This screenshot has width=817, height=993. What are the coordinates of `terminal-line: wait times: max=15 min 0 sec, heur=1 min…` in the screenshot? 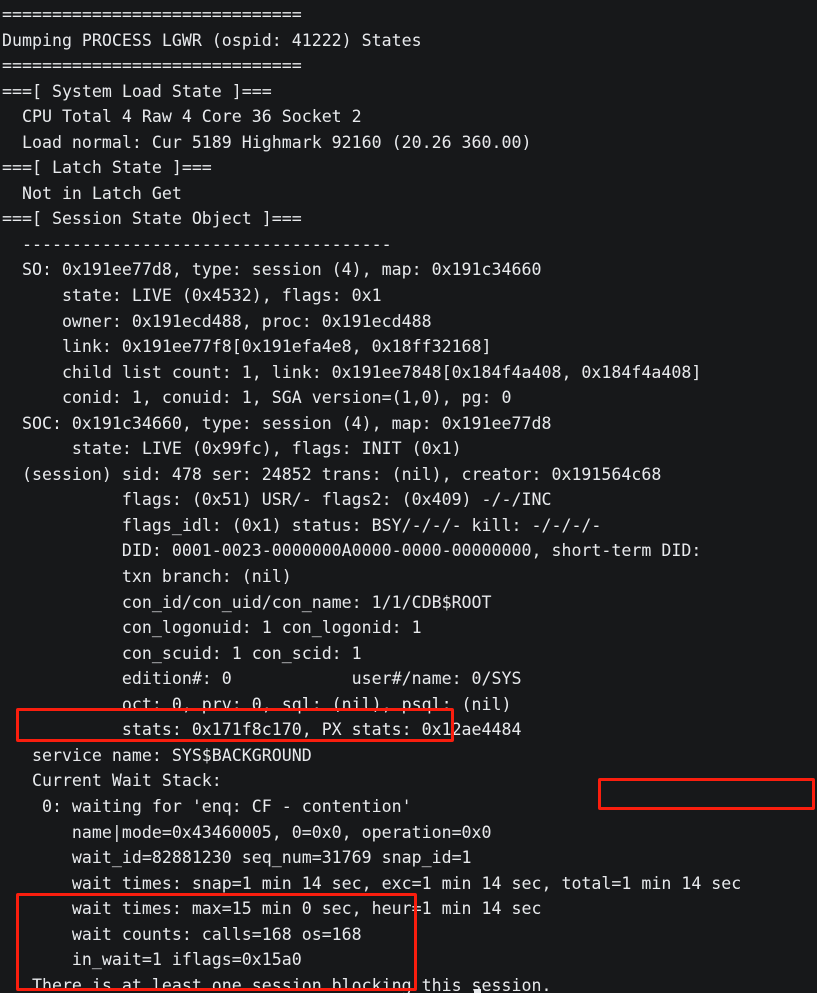 It's located at (272, 909).